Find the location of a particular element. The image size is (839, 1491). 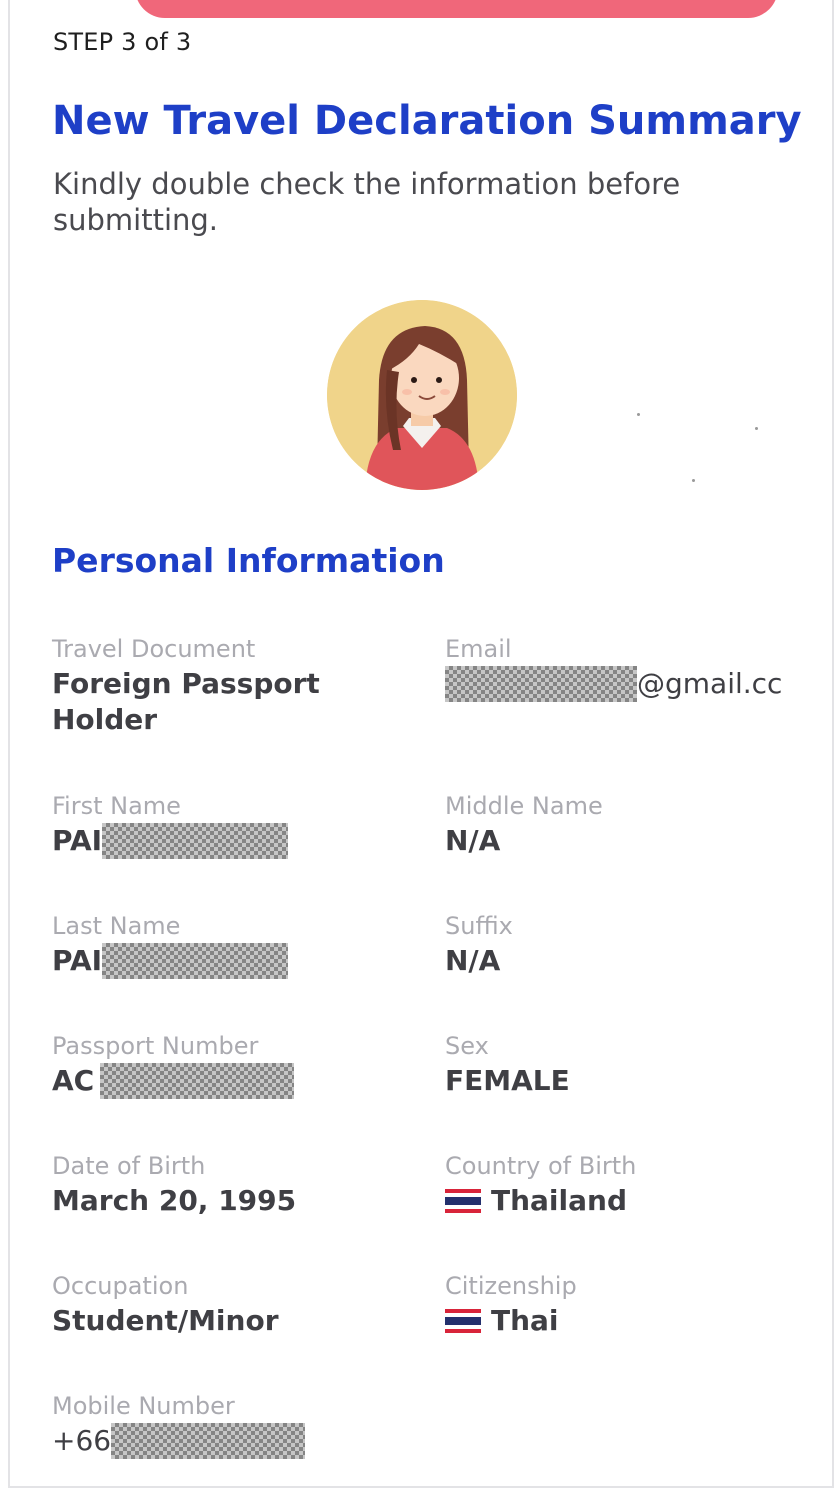

country-name: Thailand is located at coordinates (559, 1200).